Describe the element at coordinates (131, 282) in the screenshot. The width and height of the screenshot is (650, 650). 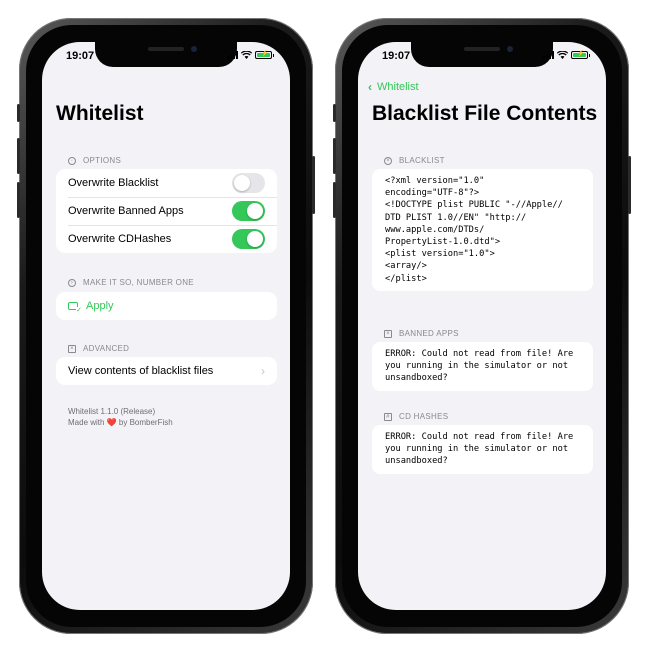
I see `section-header-make-it-so: › MAKE IT SO, NUMBER ONE` at that location.